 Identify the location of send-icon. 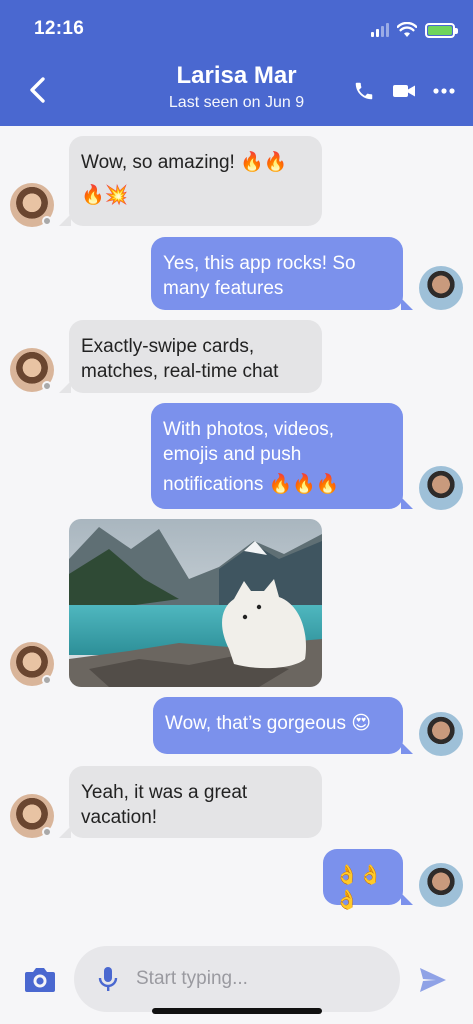
(433, 980).